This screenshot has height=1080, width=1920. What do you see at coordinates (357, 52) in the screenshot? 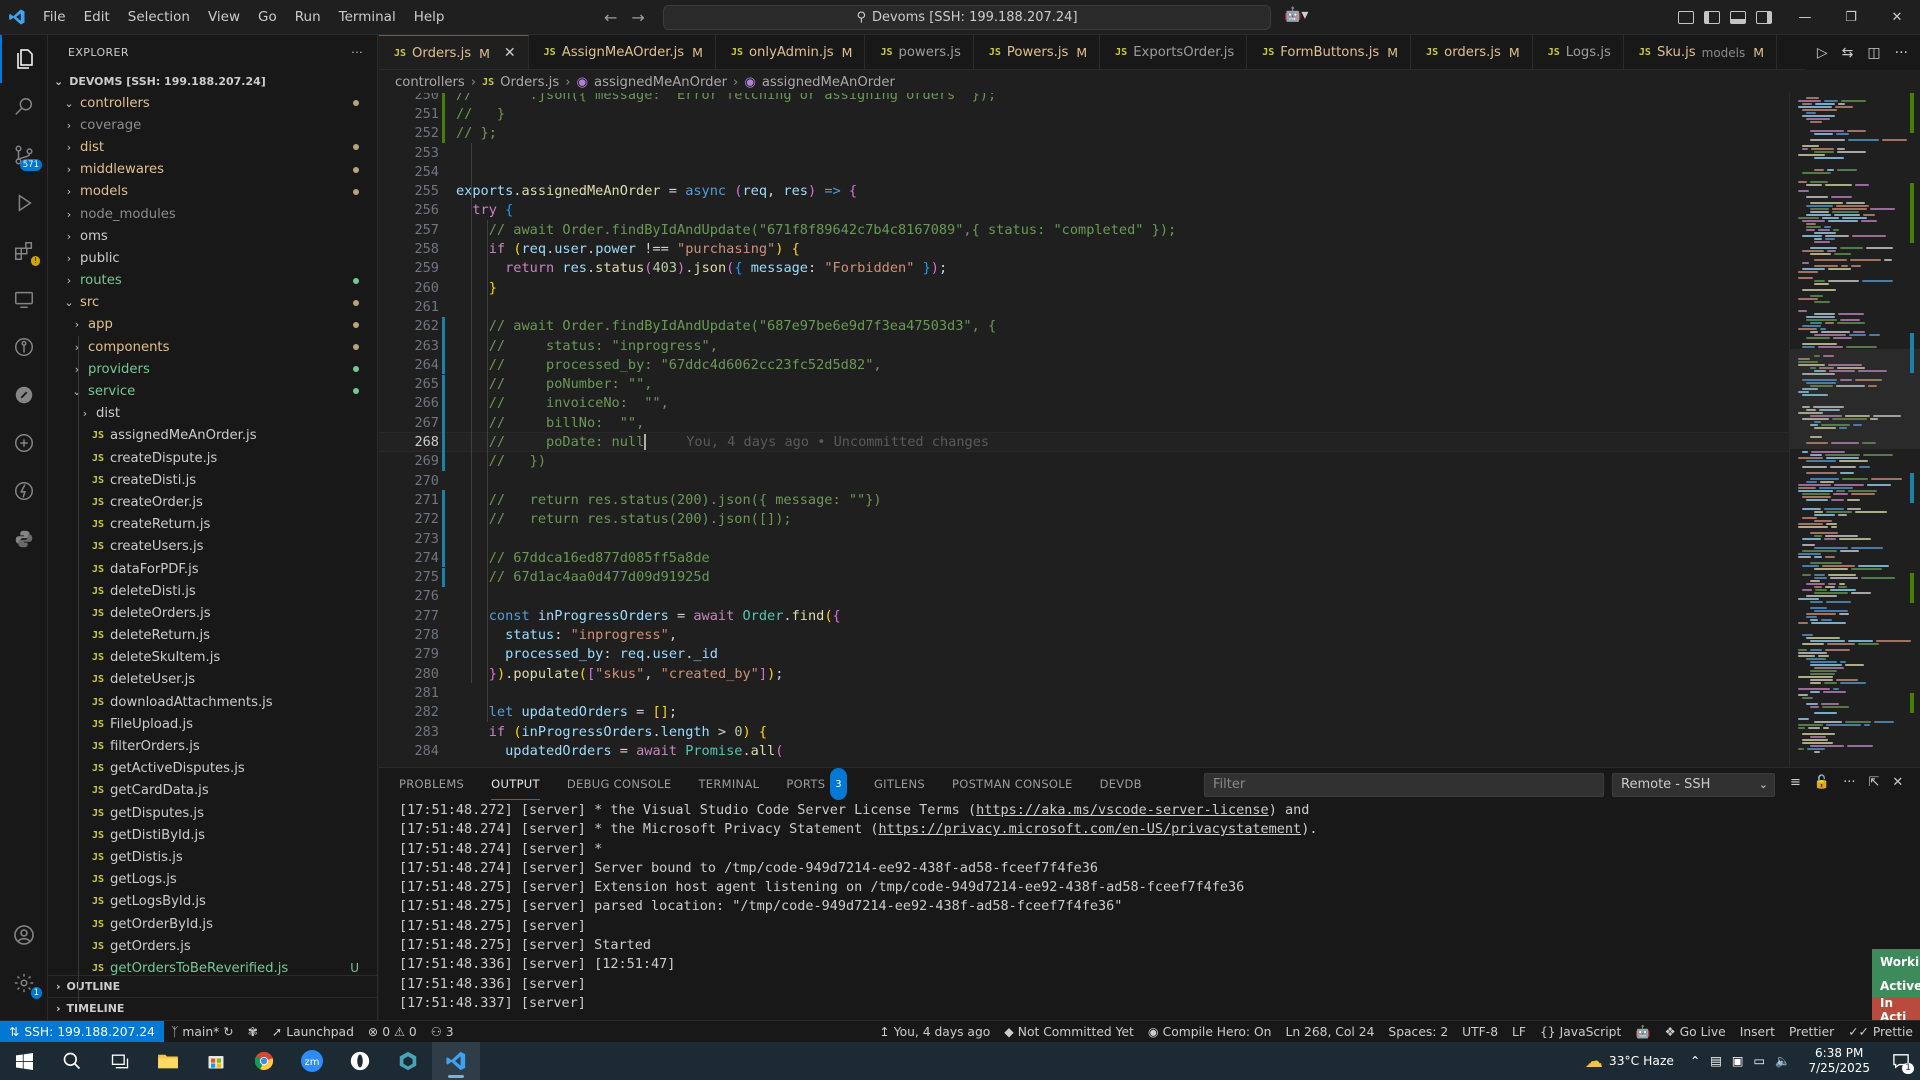
I see `more-actions-icon: ···` at bounding box center [357, 52].